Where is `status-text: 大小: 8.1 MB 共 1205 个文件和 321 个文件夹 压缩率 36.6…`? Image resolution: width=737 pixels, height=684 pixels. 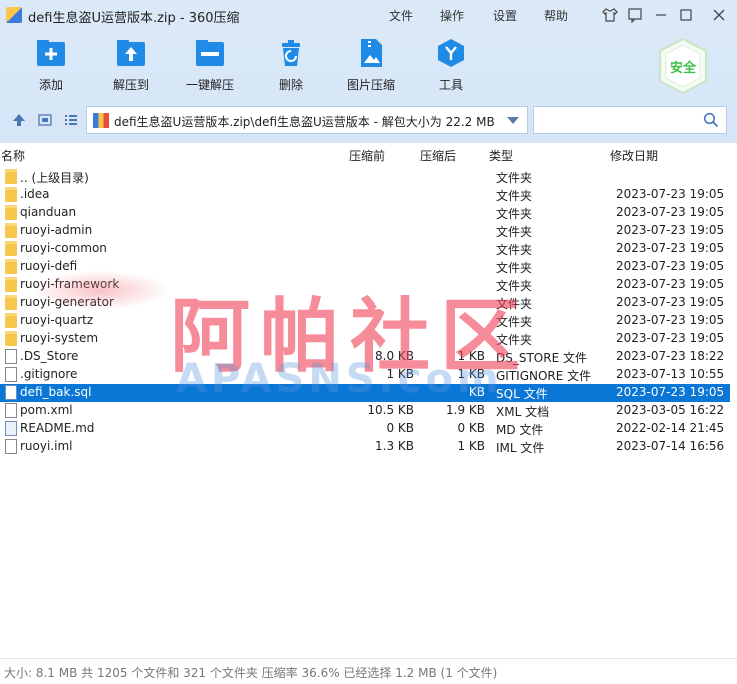
status-text: 大小: 8.1 MB 共 1205 个文件和 321 个文件夹 压缩率 36.6… is located at coordinates (251, 673).